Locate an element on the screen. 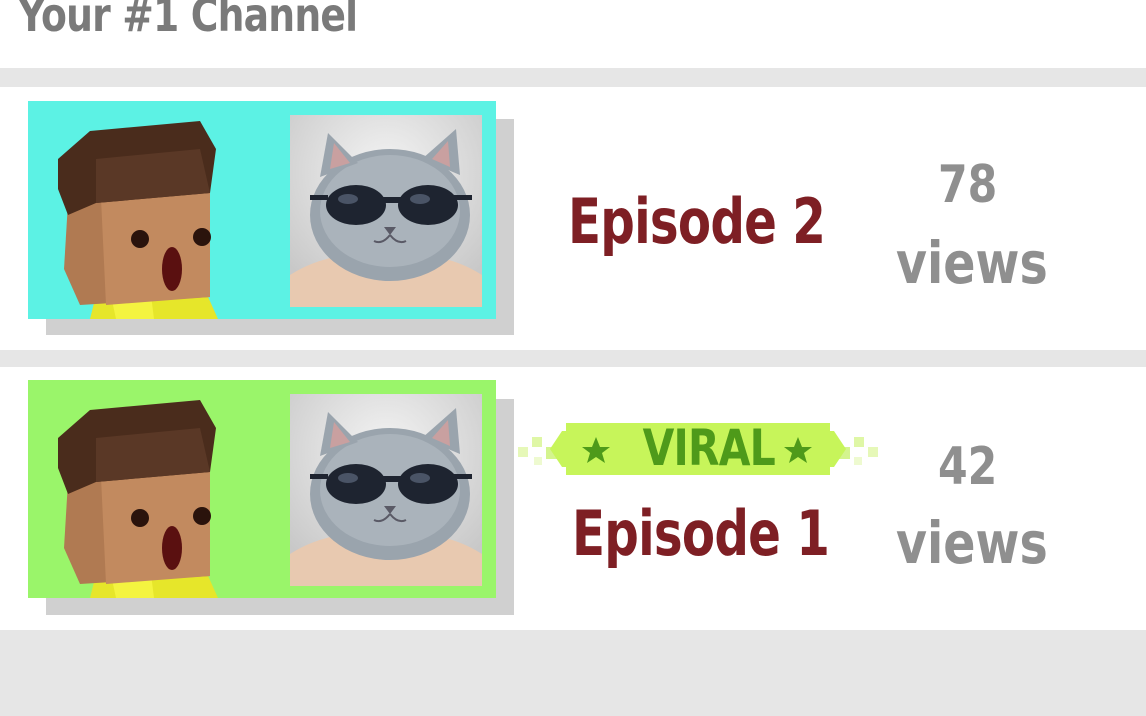  episode-title: Episode 2 is located at coordinates (697, 221).